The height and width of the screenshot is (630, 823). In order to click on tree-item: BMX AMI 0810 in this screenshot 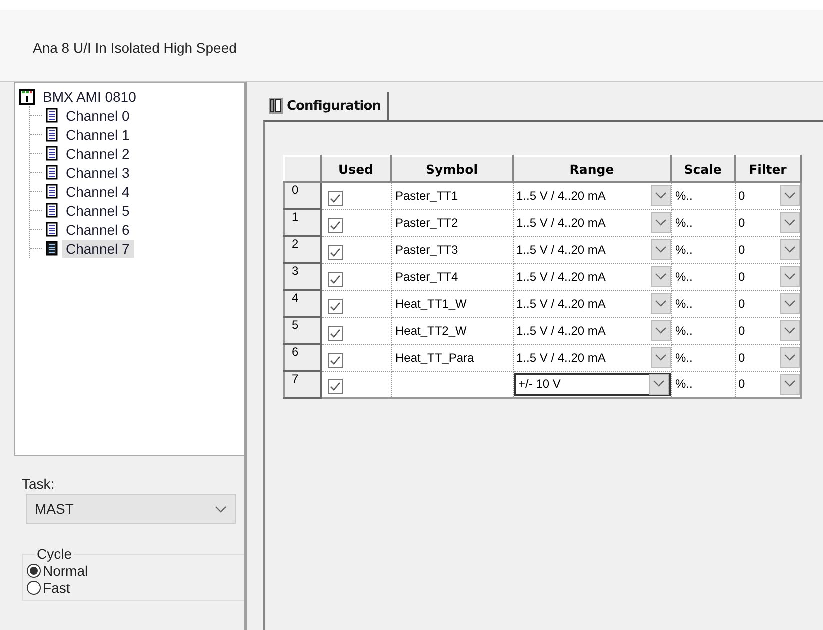, I will do `click(89, 97)`.